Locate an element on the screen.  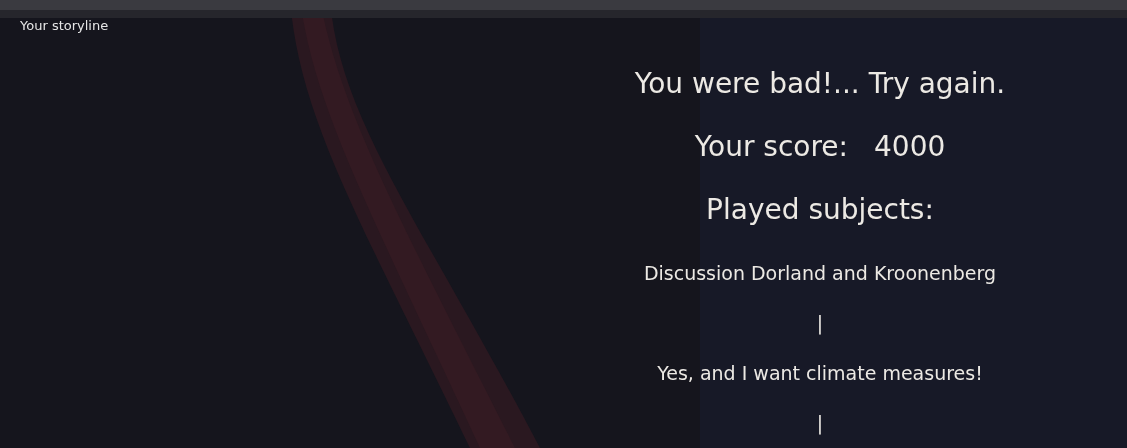
score-label: Your score: is located at coordinates (771, 147).